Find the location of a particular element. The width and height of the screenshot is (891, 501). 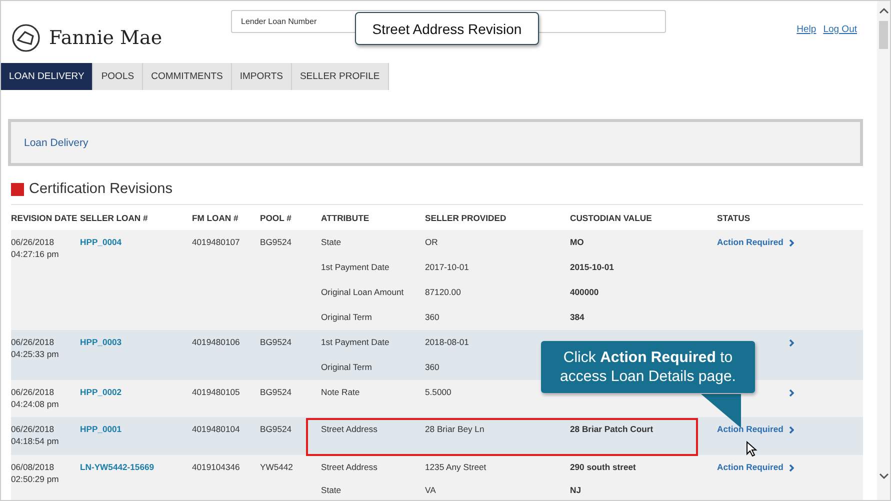

custodian-value-cell-text: 2015-10-01 is located at coordinates (592, 268).